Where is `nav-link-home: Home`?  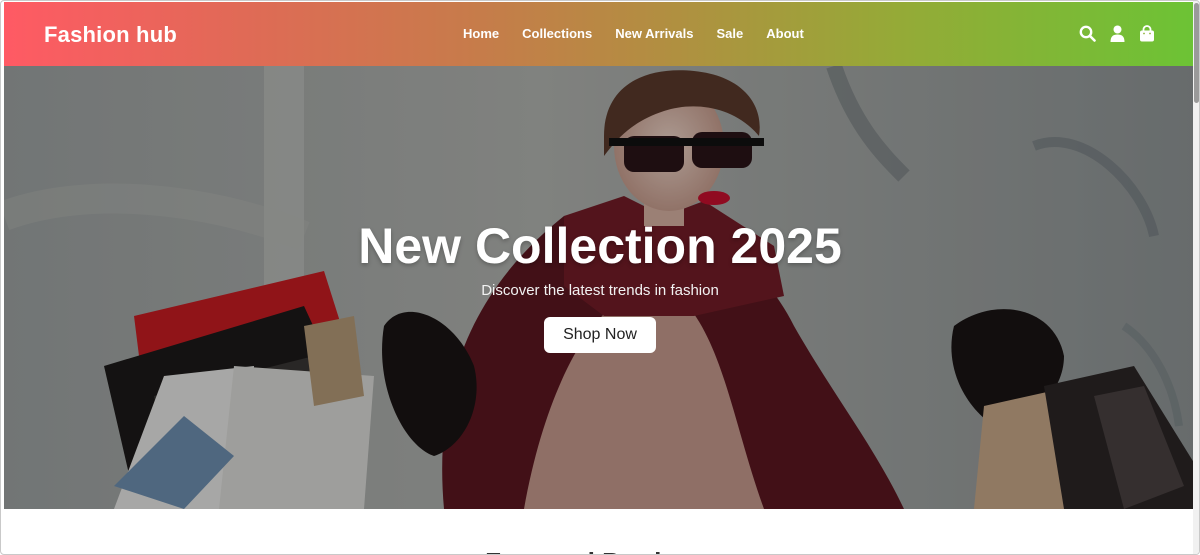 nav-link-home: Home is located at coordinates (481, 33).